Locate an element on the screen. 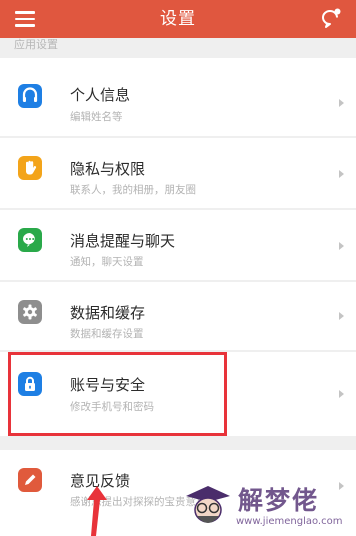 The width and height of the screenshot is (356, 536). section-label: 应用设置 is located at coordinates (36, 44).